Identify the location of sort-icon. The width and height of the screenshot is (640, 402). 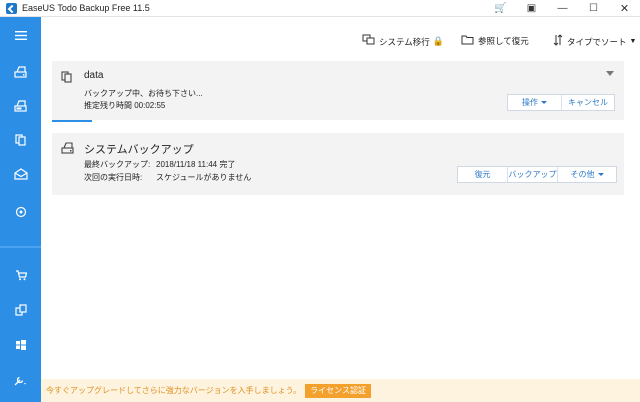
(558, 41).